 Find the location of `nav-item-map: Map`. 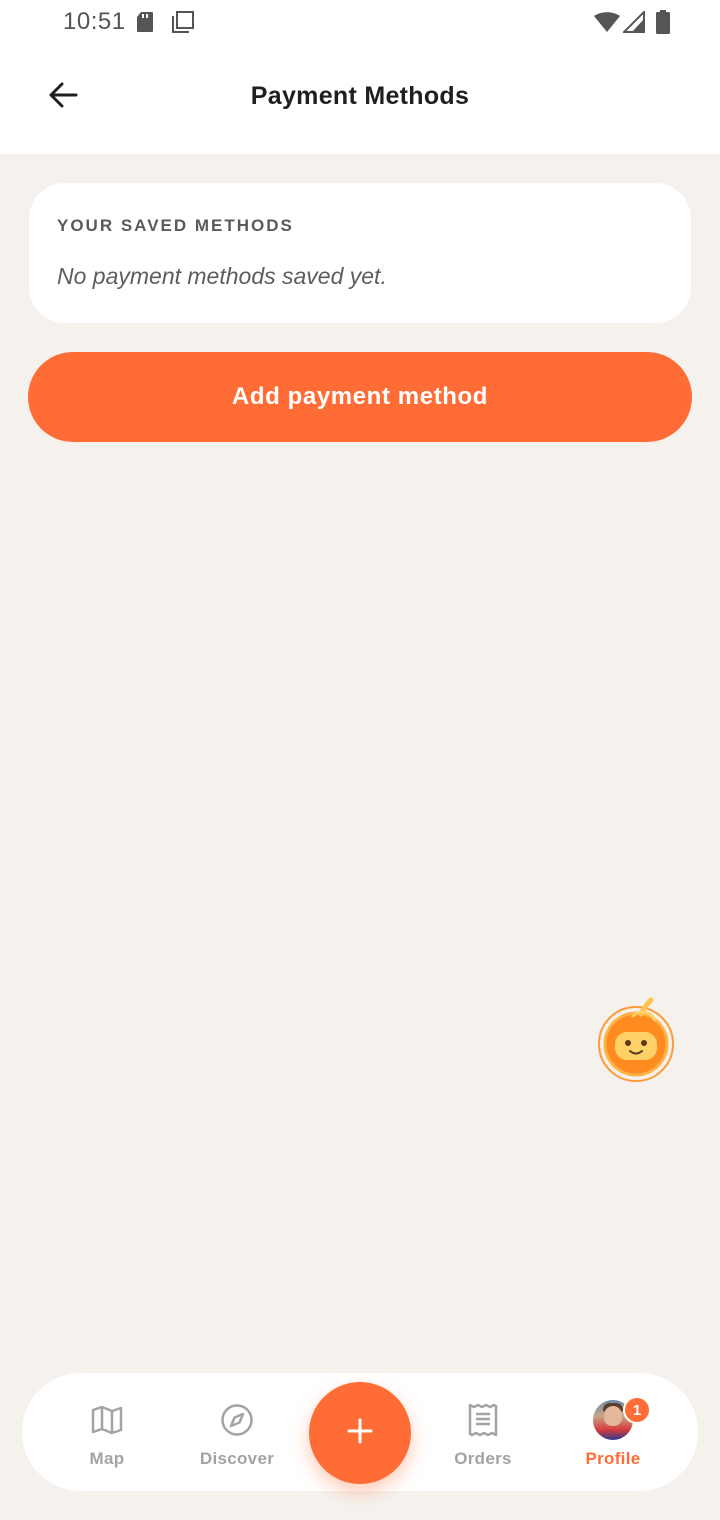

nav-item-map: Map is located at coordinates (107, 1432).